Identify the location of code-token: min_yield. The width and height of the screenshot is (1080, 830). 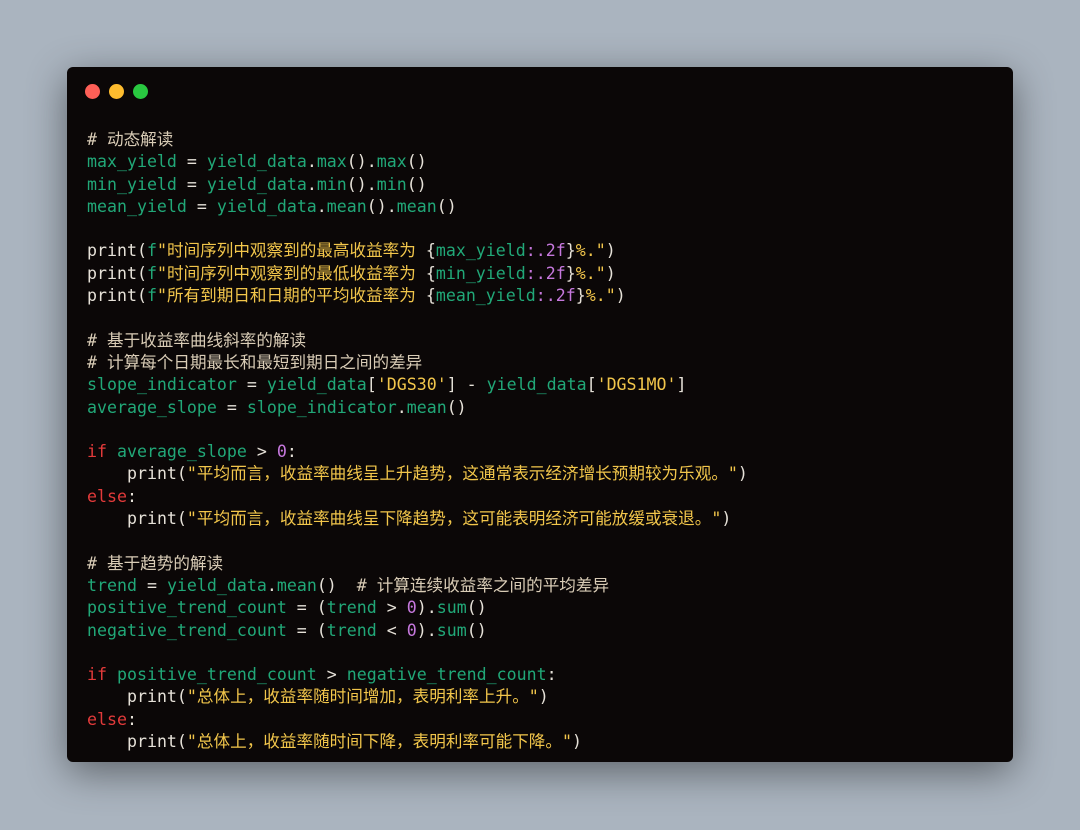
(480, 273).